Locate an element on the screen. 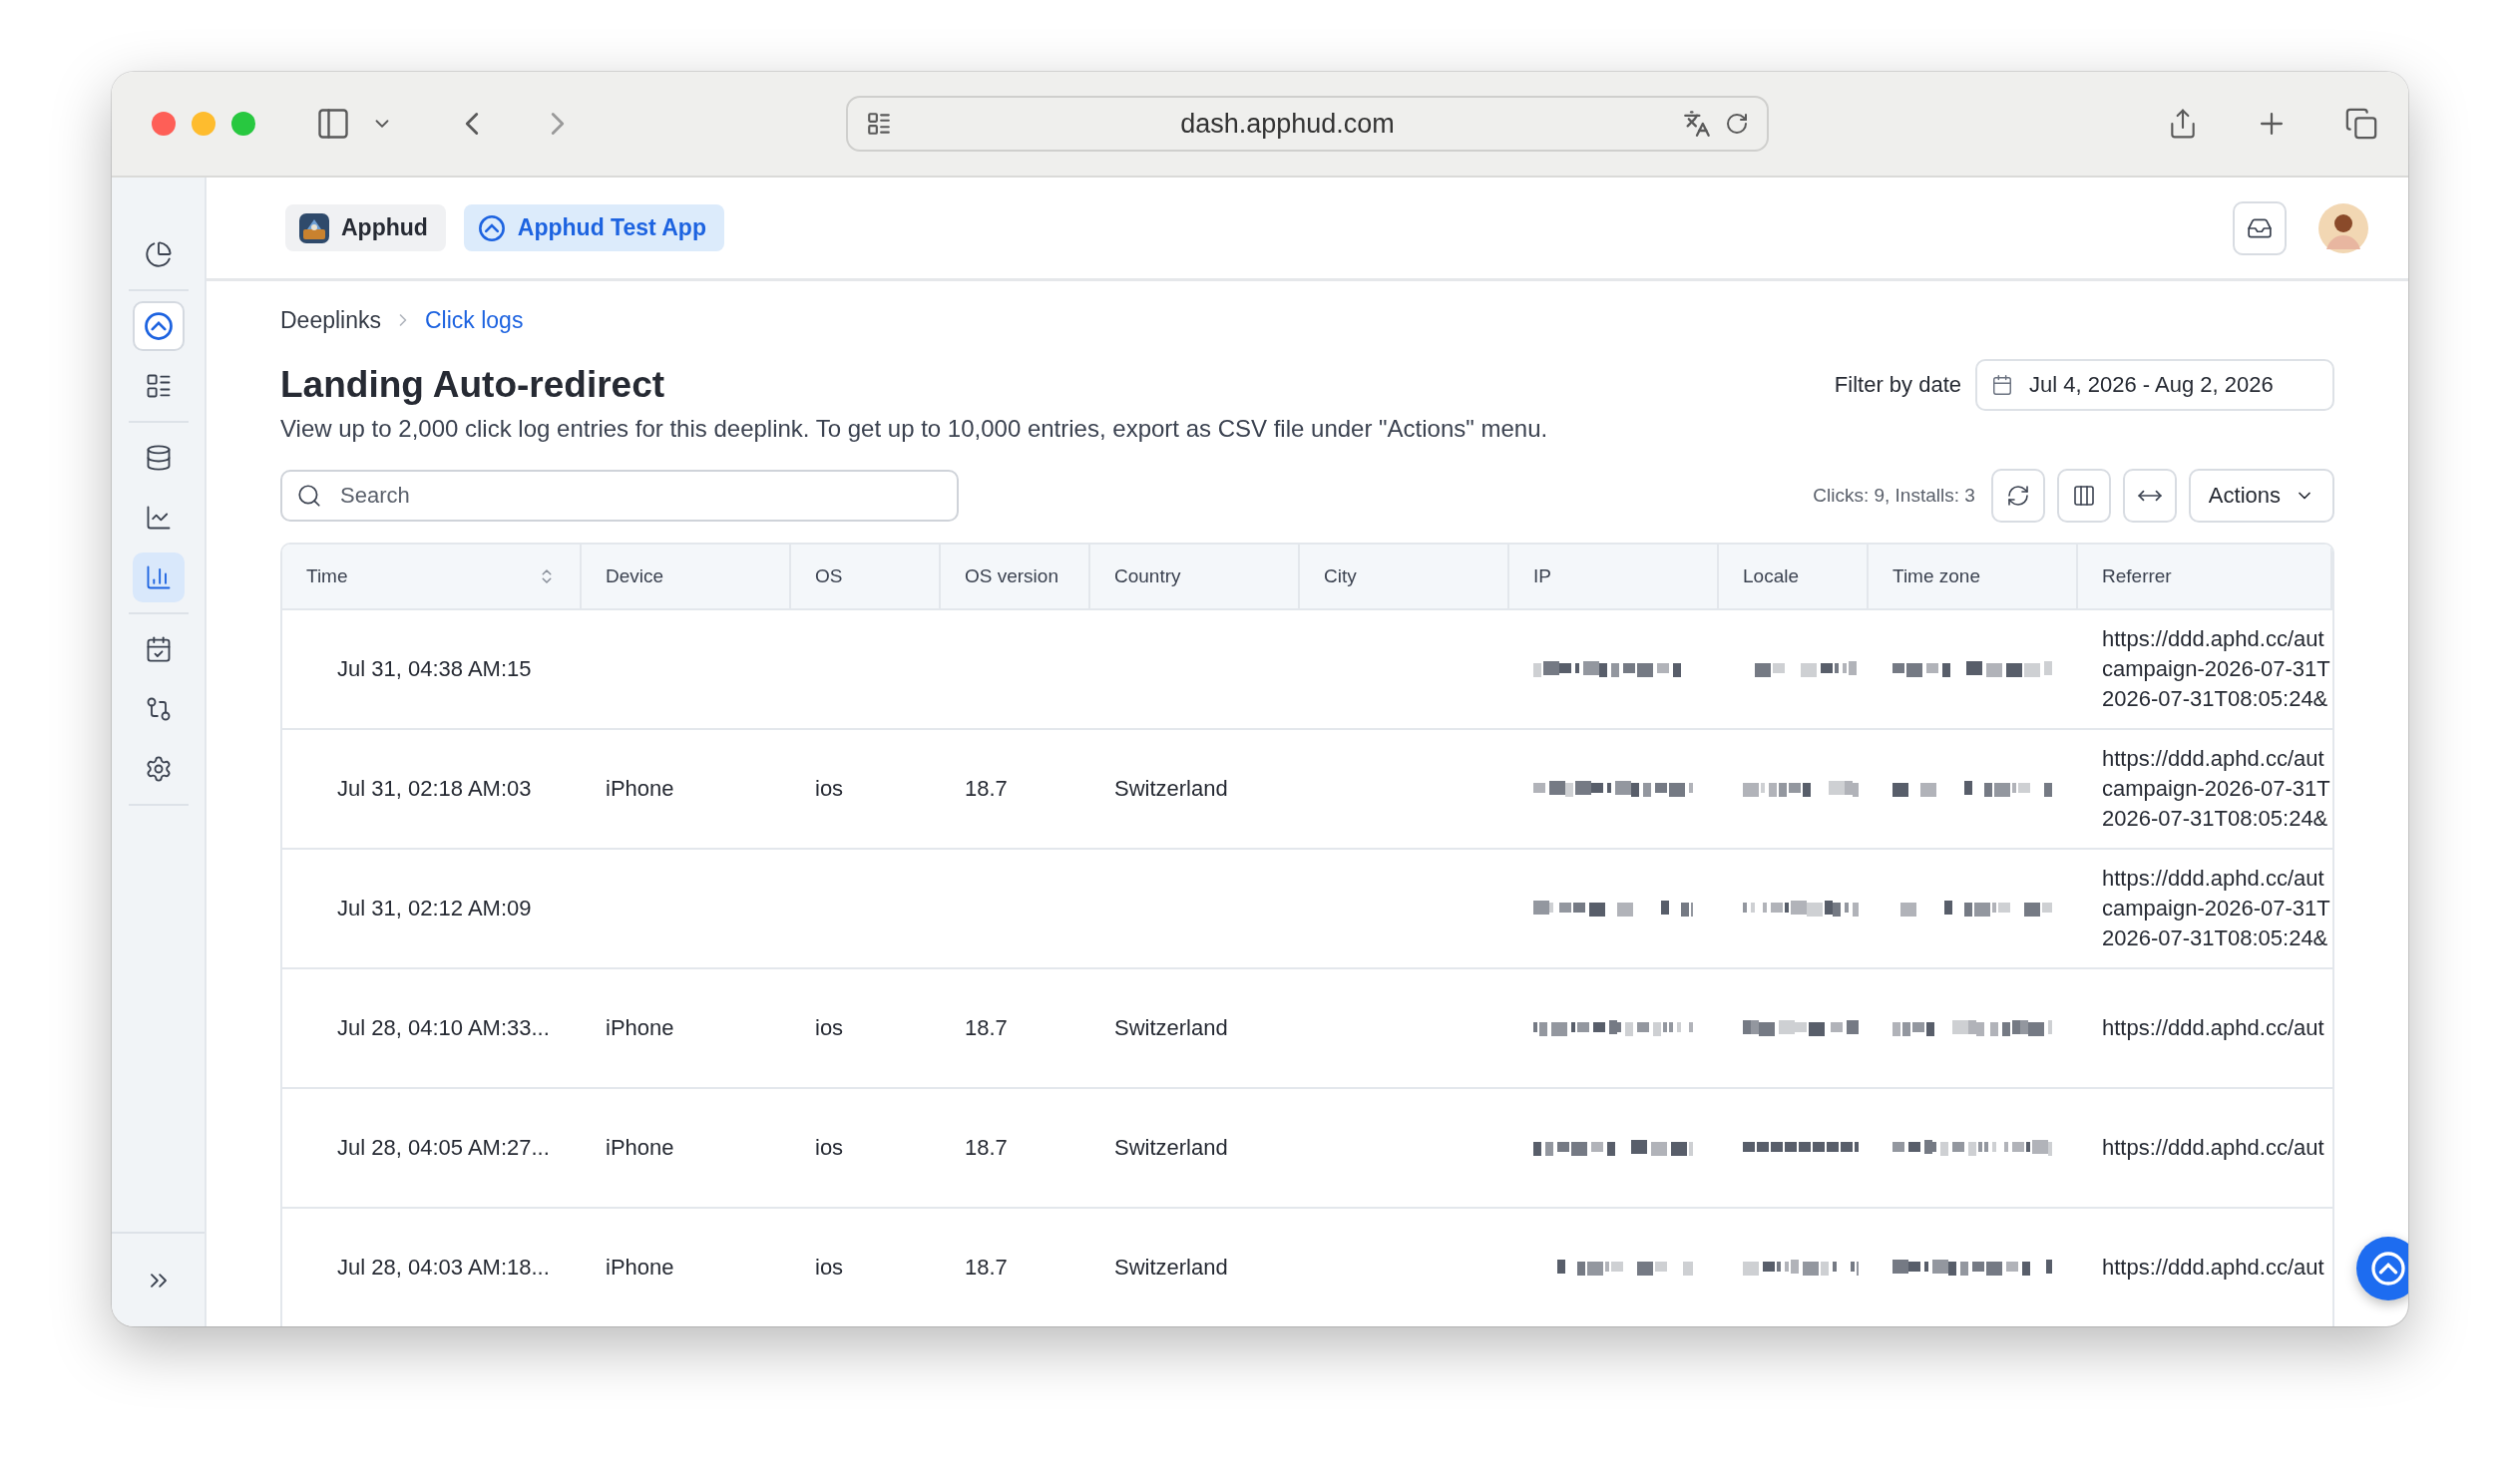  date-range-field: Jul 4, 2026 - Aug 2, 2026 is located at coordinates (2154, 385).